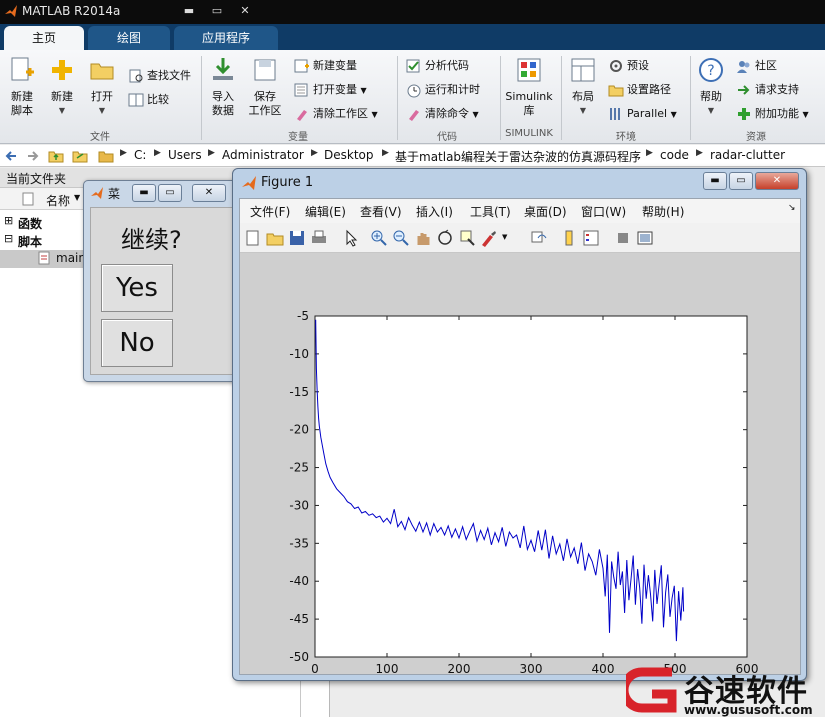 This screenshot has height=717, width=825. What do you see at coordinates (569, 238) in the screenshot?
I see `colorbar-icon` at bounding box center [569, 238].